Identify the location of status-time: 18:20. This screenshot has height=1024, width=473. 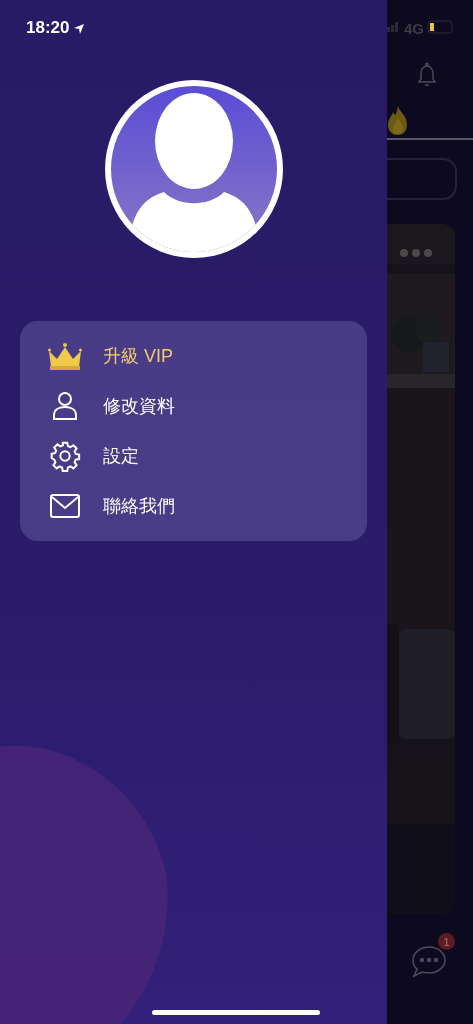
(48, 28).